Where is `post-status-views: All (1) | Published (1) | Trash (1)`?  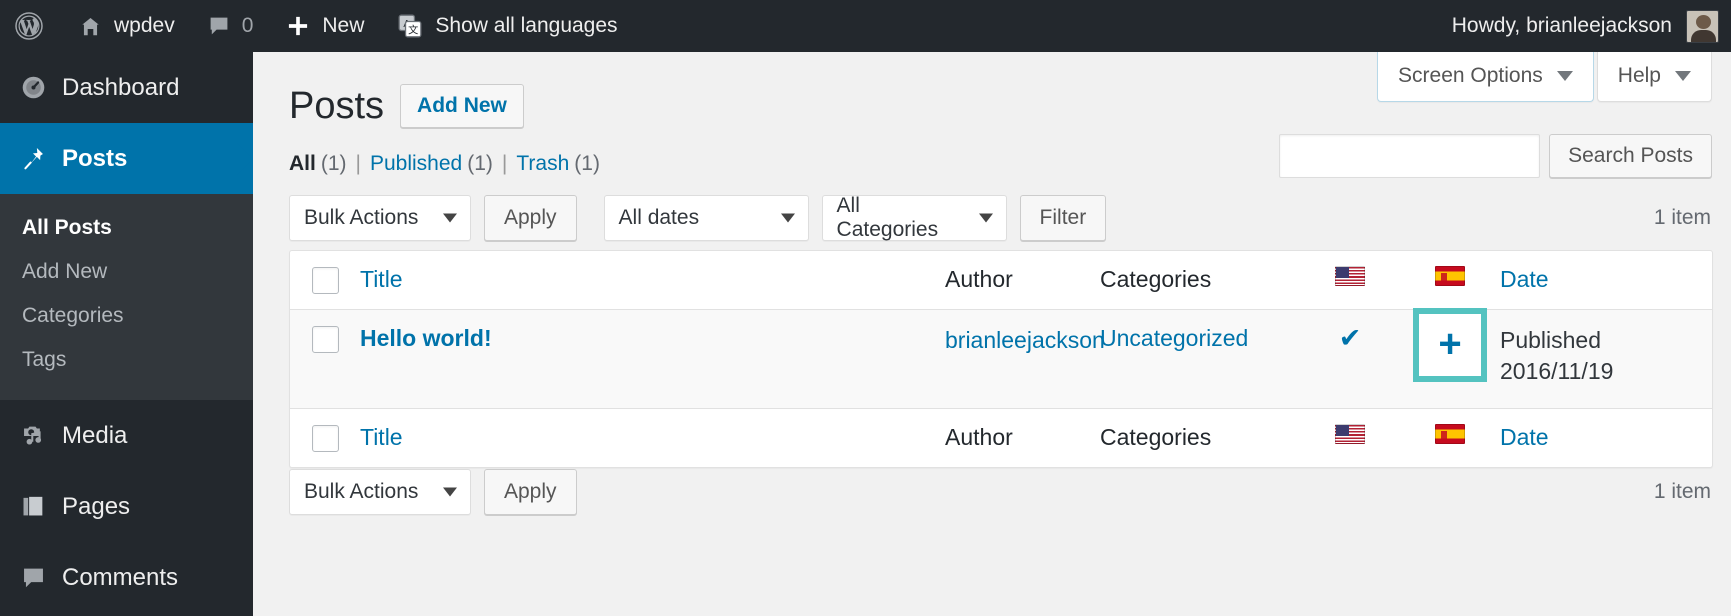
post-status-views: All (1) | Published (1) | Trash (1) is located at coordinates (444, 164).